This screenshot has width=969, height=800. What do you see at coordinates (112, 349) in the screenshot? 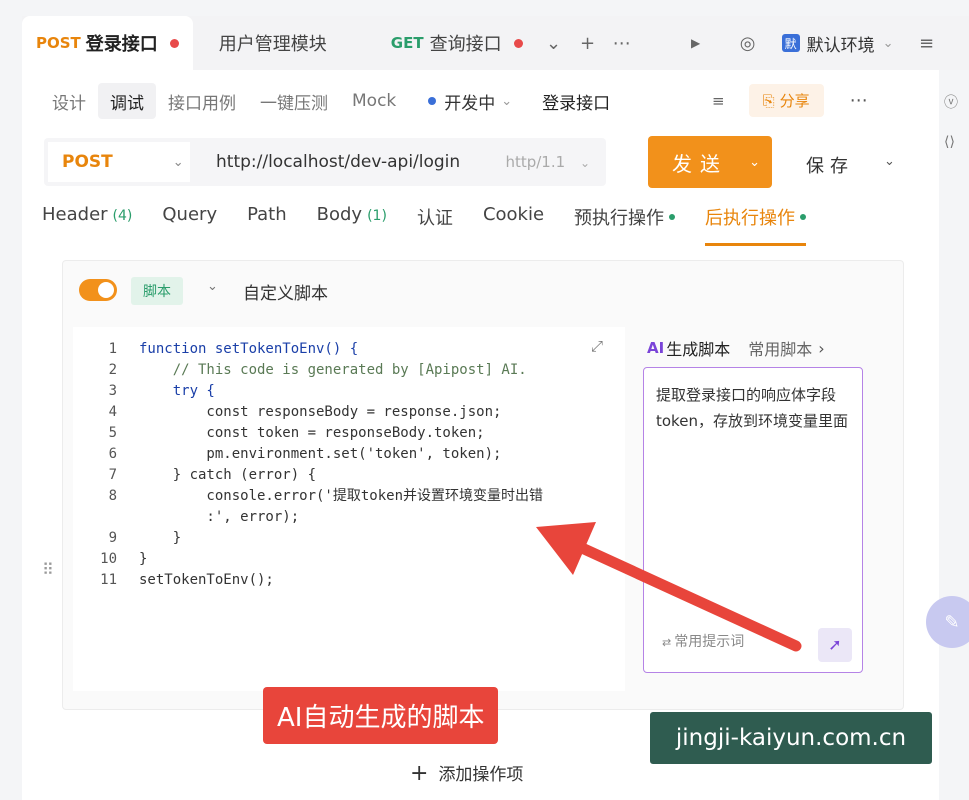
I see `line-number: 1` at bounding box center [112, 349].